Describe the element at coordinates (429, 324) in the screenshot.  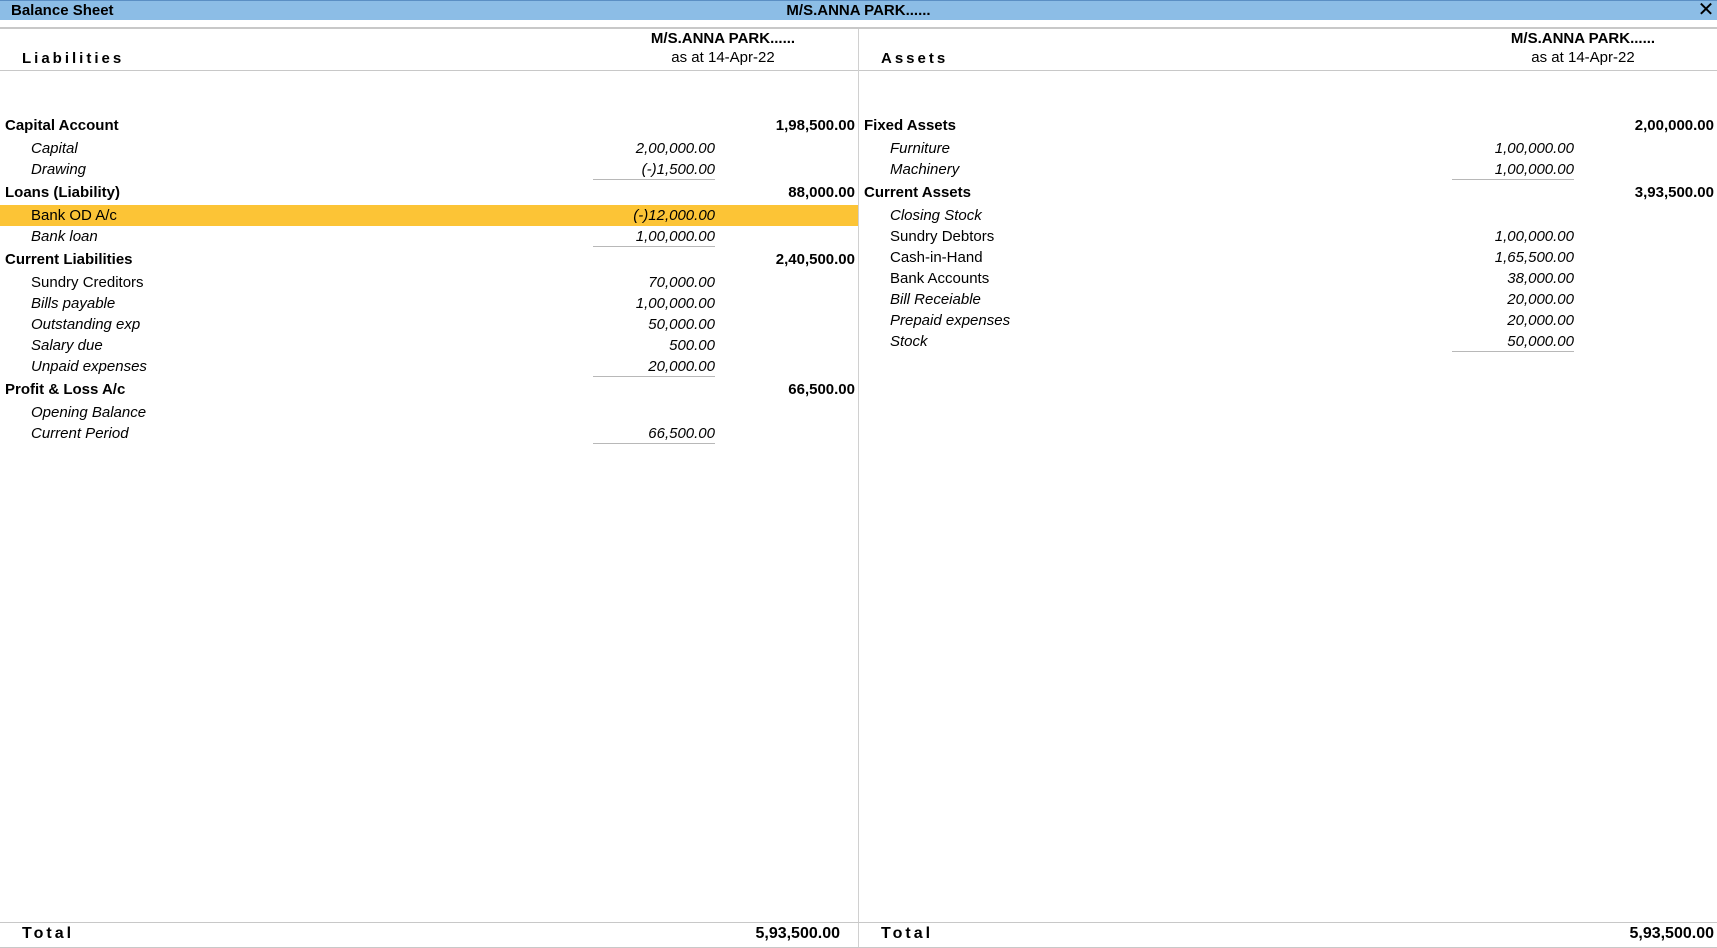
I see `account-row: Outstanding exp 50,000.00` at that location.